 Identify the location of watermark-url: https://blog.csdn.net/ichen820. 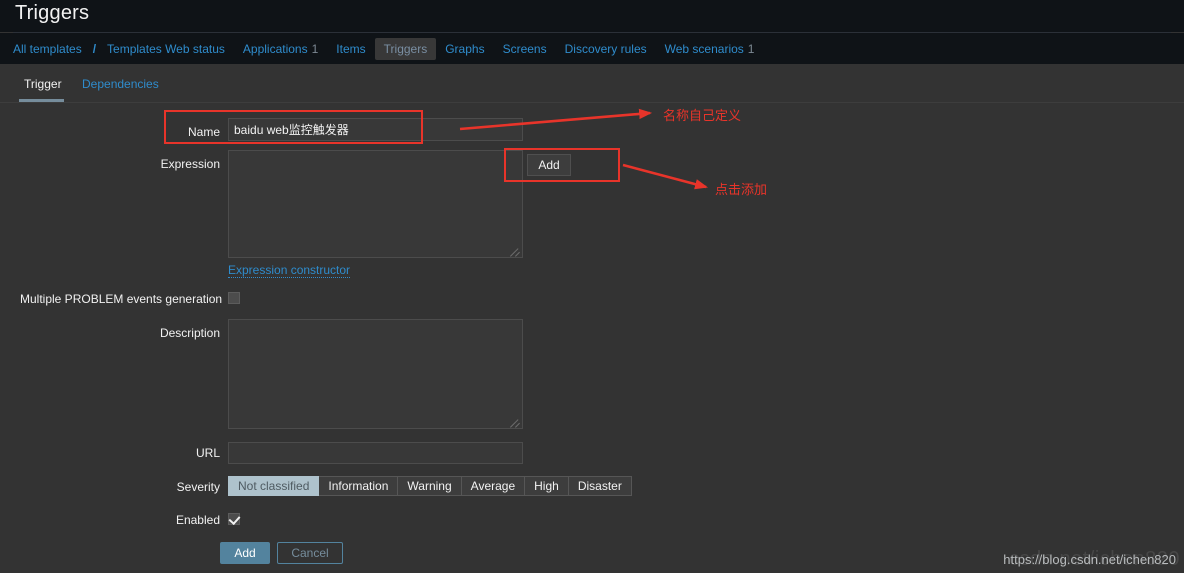
(1089, 559).